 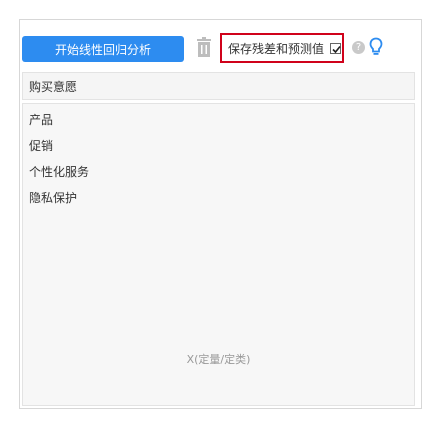 I want to click on checkmark-icon, so click(x=336, y=49).